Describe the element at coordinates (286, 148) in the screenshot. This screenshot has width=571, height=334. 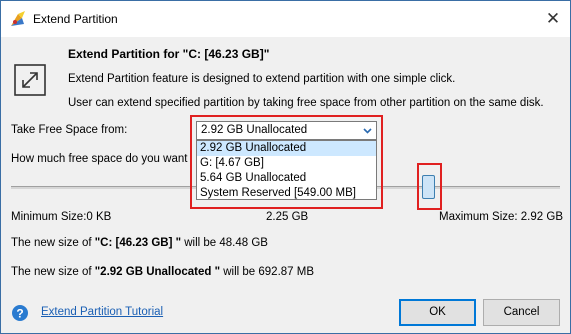
I see `dropdown-option: 2.92 GB Unallocated` at that location.